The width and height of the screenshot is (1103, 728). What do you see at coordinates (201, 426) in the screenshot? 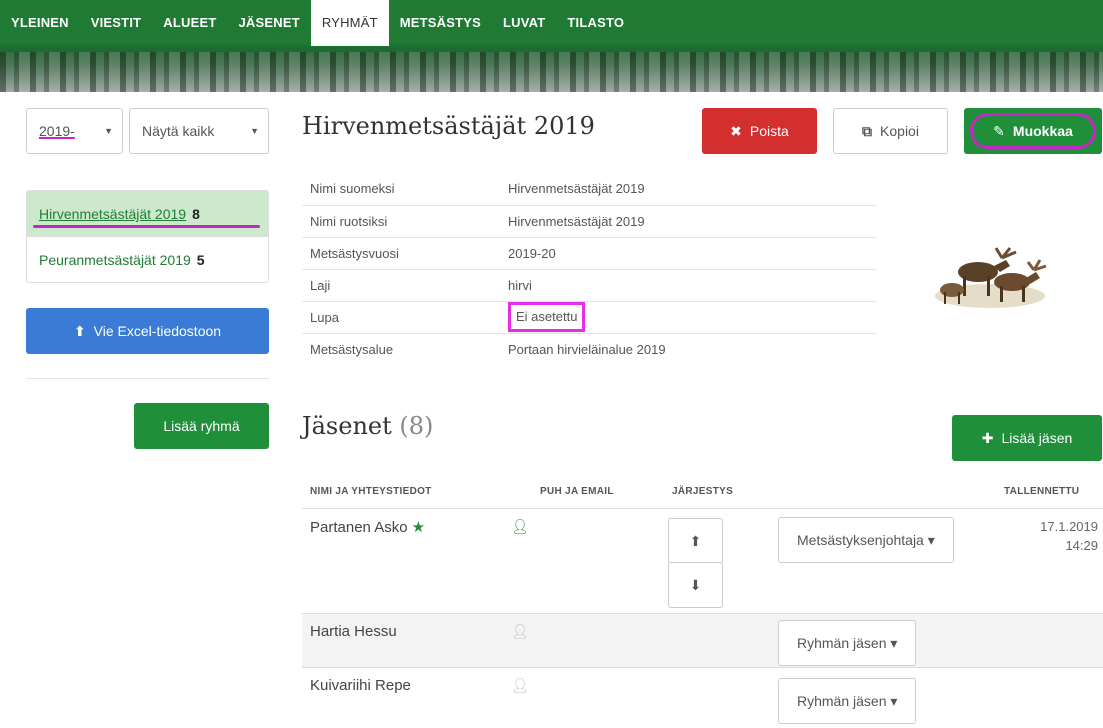
I see `add-group-button: Lisää ryhmä` at bounding box center [201, 426].